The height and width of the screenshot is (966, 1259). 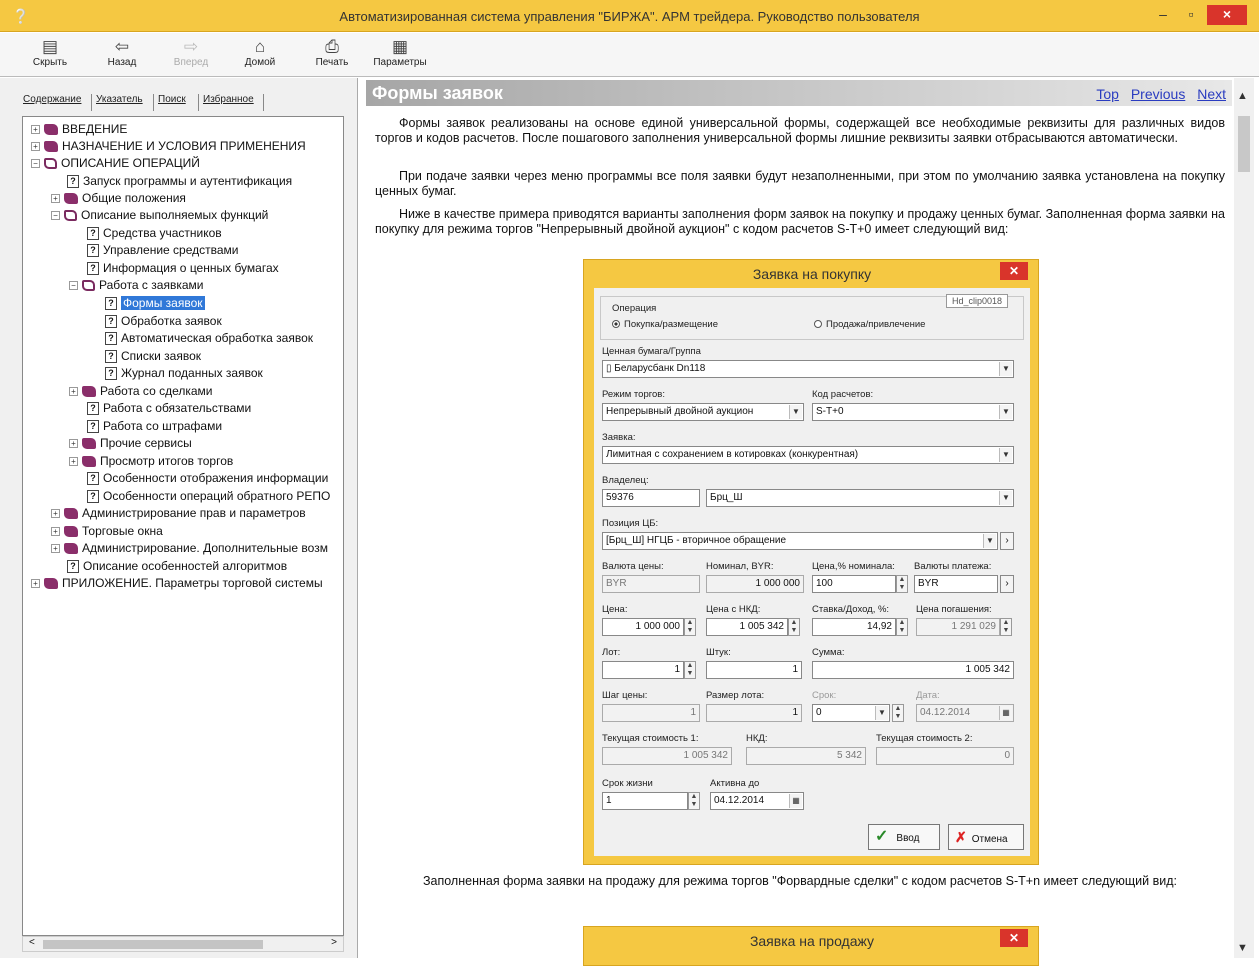 What do you see at coordinates (154, 233) in the screenshot?
I see `tree-item: ? Средства участников` at bounding box center [154, 233].